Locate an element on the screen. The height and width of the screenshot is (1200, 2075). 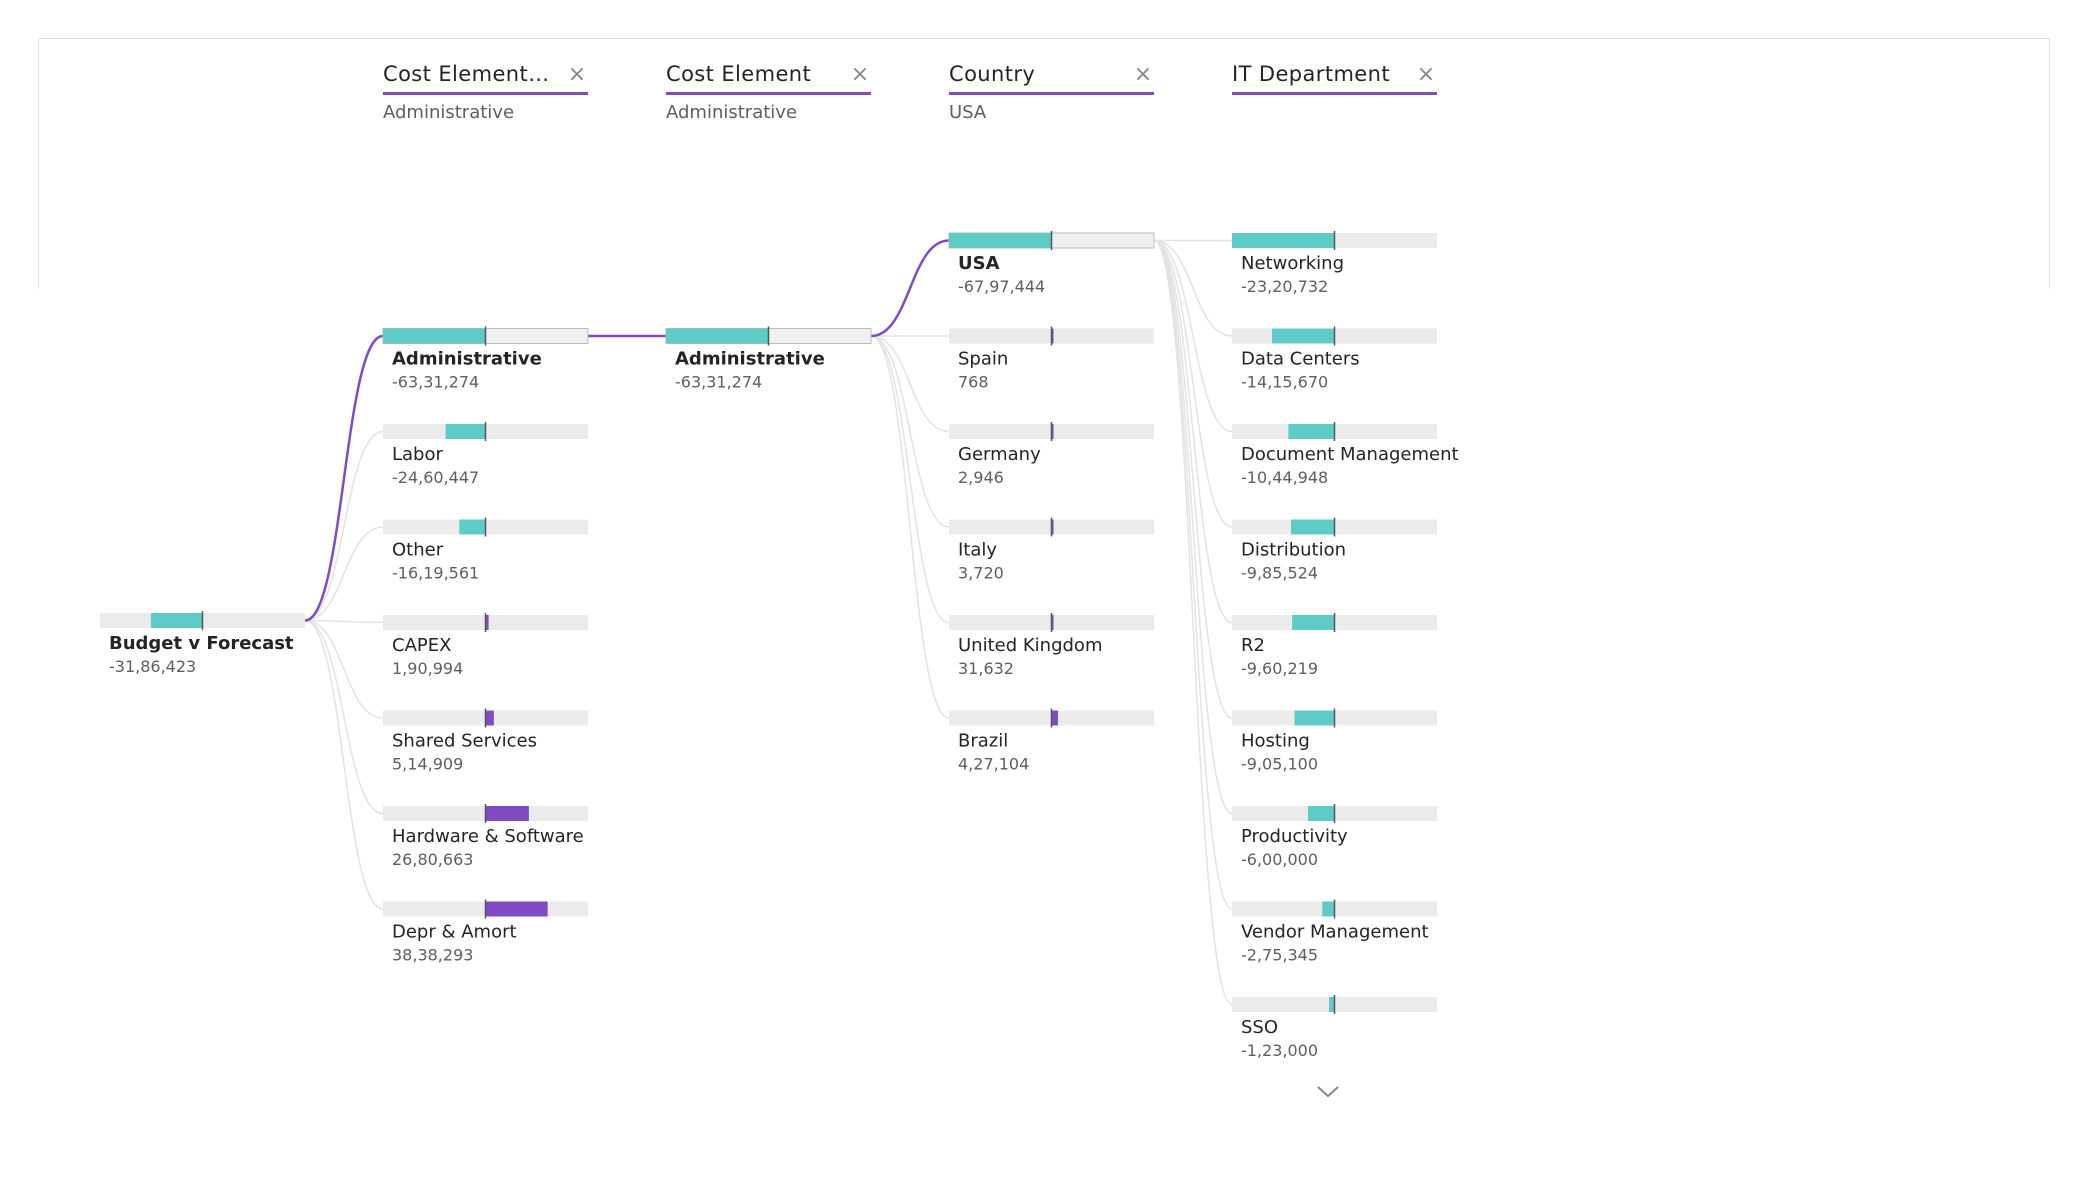
tree-node-shared-services: Shared Services 5,14,909 is located at coordinates (485, 741).